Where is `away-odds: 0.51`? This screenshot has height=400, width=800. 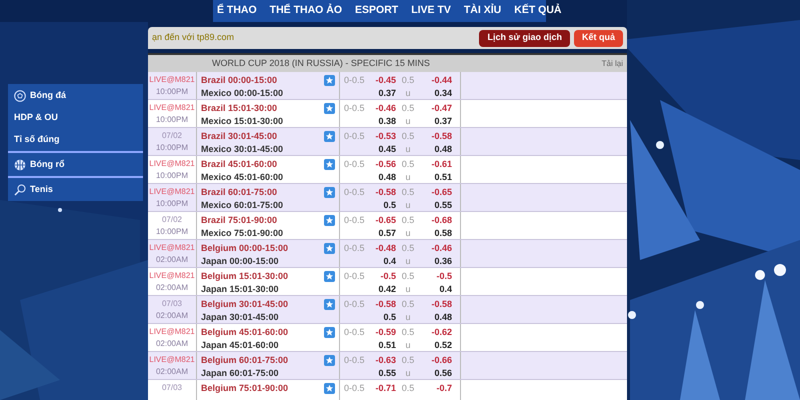 away-odds: 0.51 is located at coordinates (387, 345).